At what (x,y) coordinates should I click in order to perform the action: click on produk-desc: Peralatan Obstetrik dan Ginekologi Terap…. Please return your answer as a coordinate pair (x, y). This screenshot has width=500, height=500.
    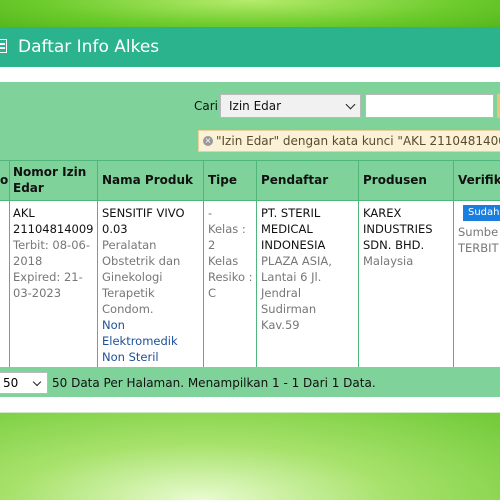
    Looking at the image, I should click on (141, 277).